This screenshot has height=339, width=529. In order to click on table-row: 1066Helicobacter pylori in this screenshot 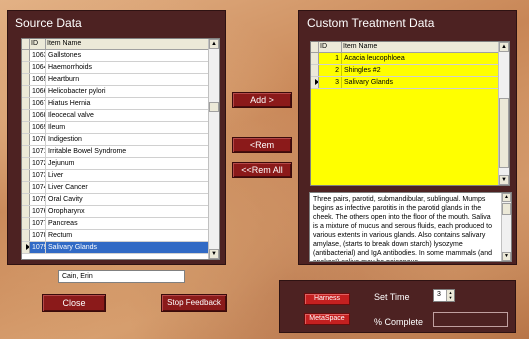, I will do `click(120, 92)`.